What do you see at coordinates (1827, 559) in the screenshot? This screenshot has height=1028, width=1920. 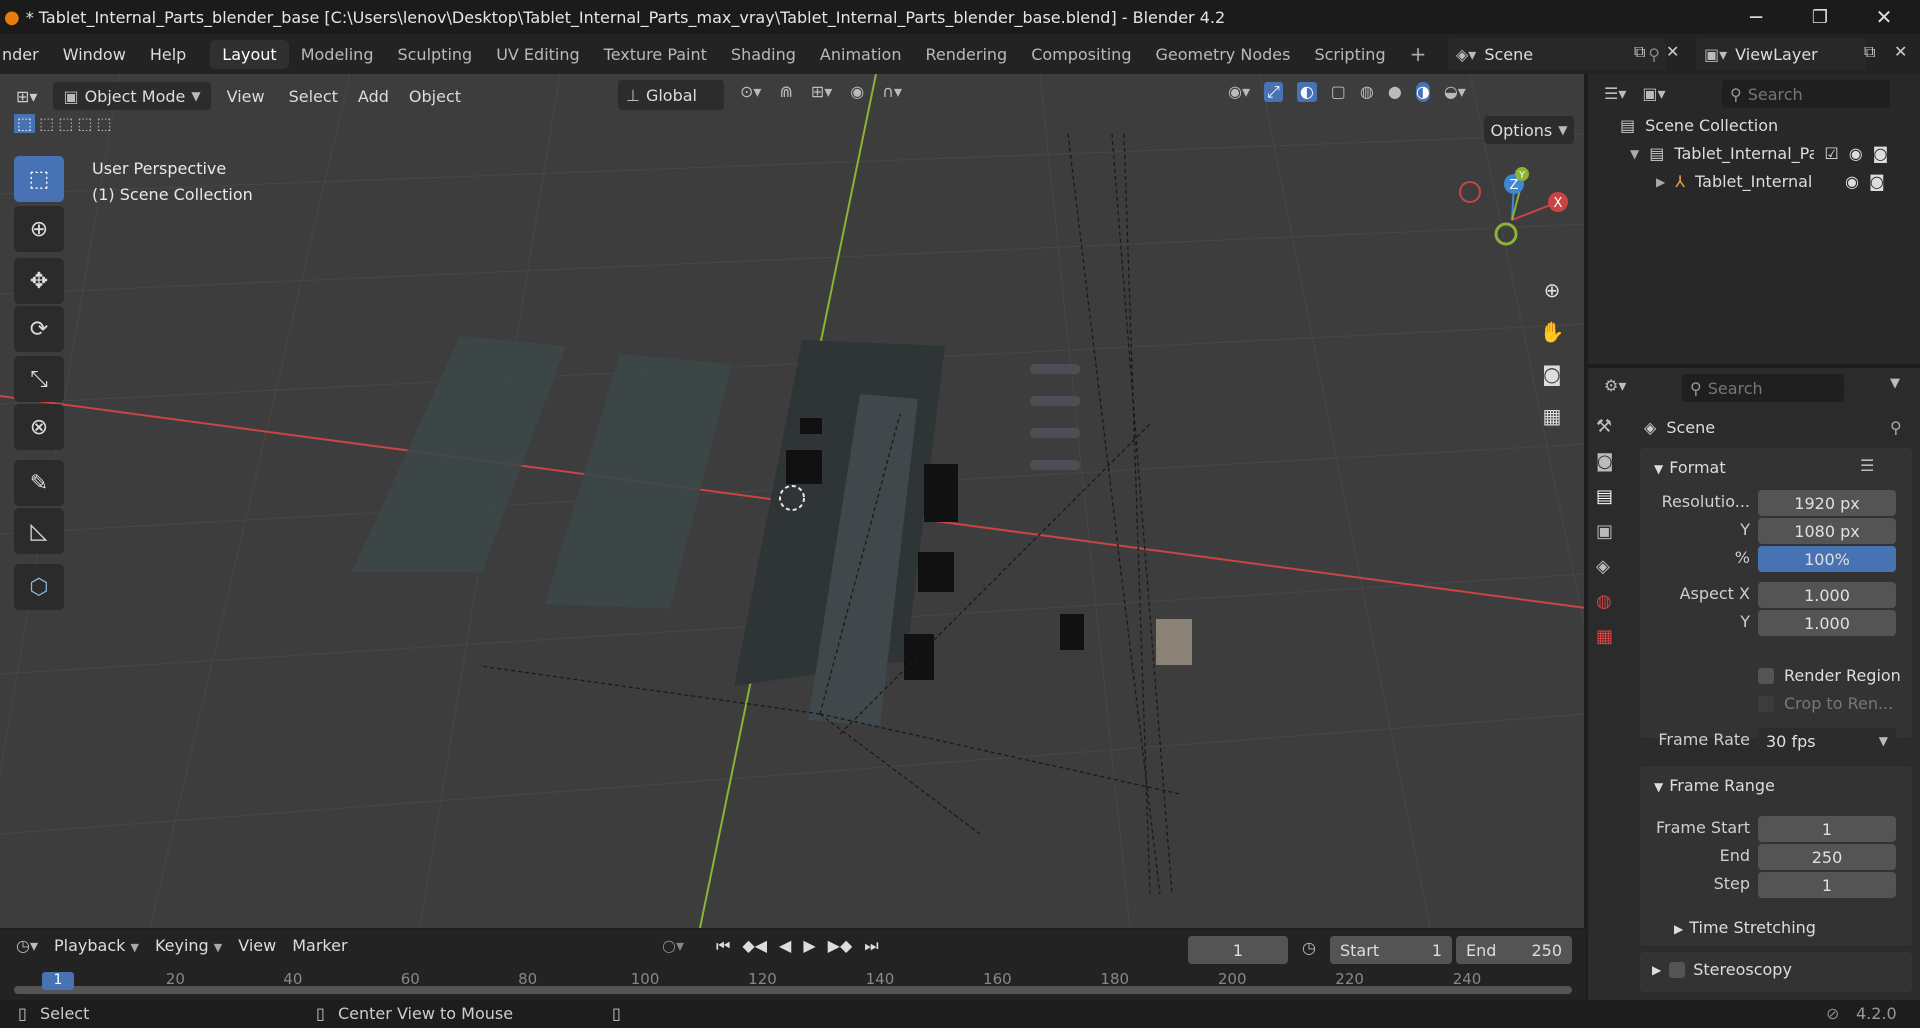 I see `resolution-percent-slider: 100%` at bounding box center [1827, 559].